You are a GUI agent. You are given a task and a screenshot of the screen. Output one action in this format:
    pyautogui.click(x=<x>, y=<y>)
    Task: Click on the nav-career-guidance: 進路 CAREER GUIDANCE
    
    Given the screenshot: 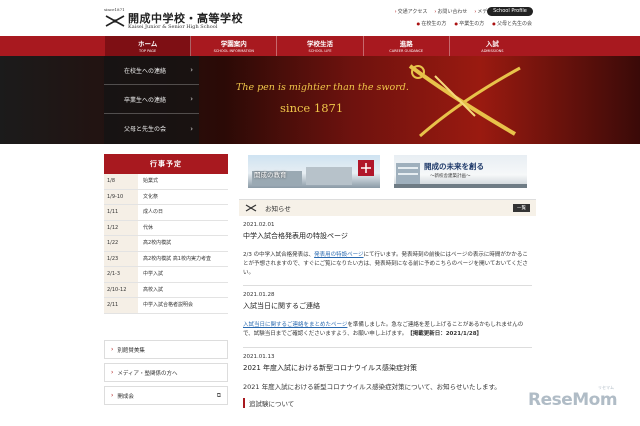 What is the action you would take?
    pyautogui.click(x=407, y=46)
    